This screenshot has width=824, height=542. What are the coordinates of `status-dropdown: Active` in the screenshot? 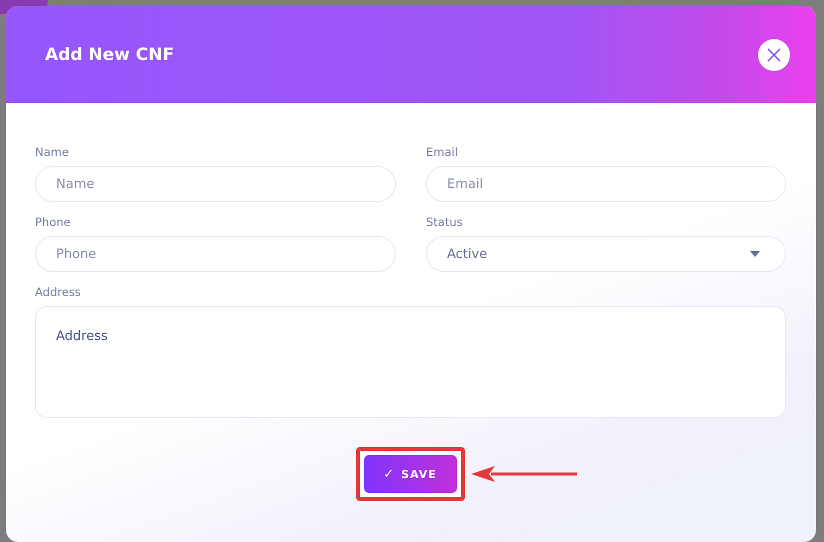 It's located at (606, 254).